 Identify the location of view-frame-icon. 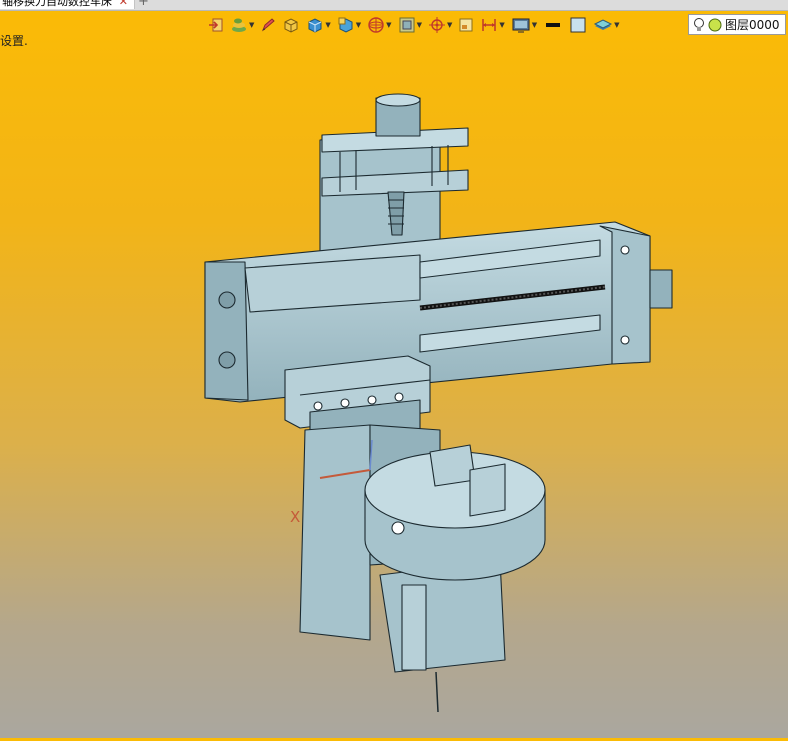
(407, 25).